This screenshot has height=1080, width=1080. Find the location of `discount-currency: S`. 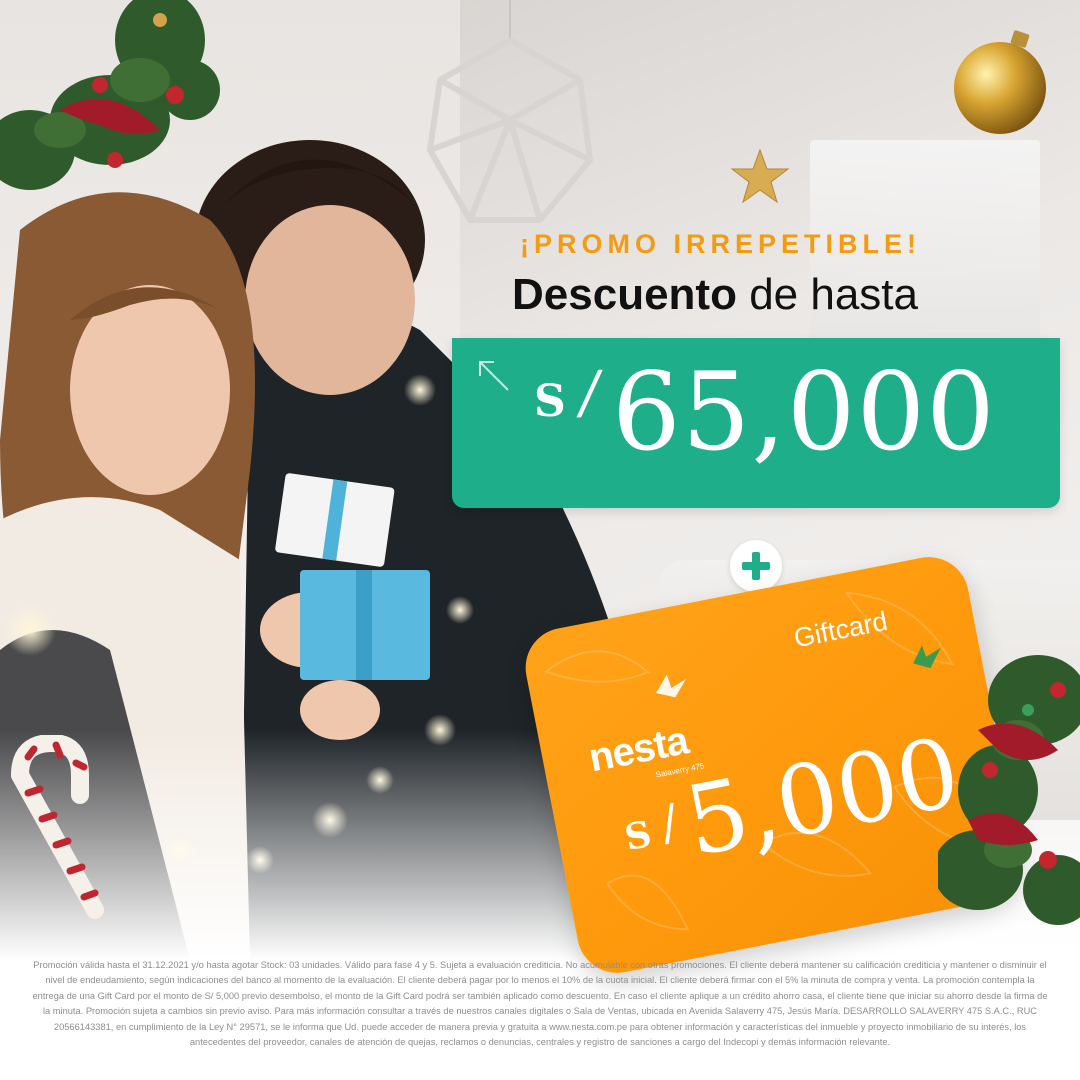

discount-currency: S is located at coordinates (550, 401).